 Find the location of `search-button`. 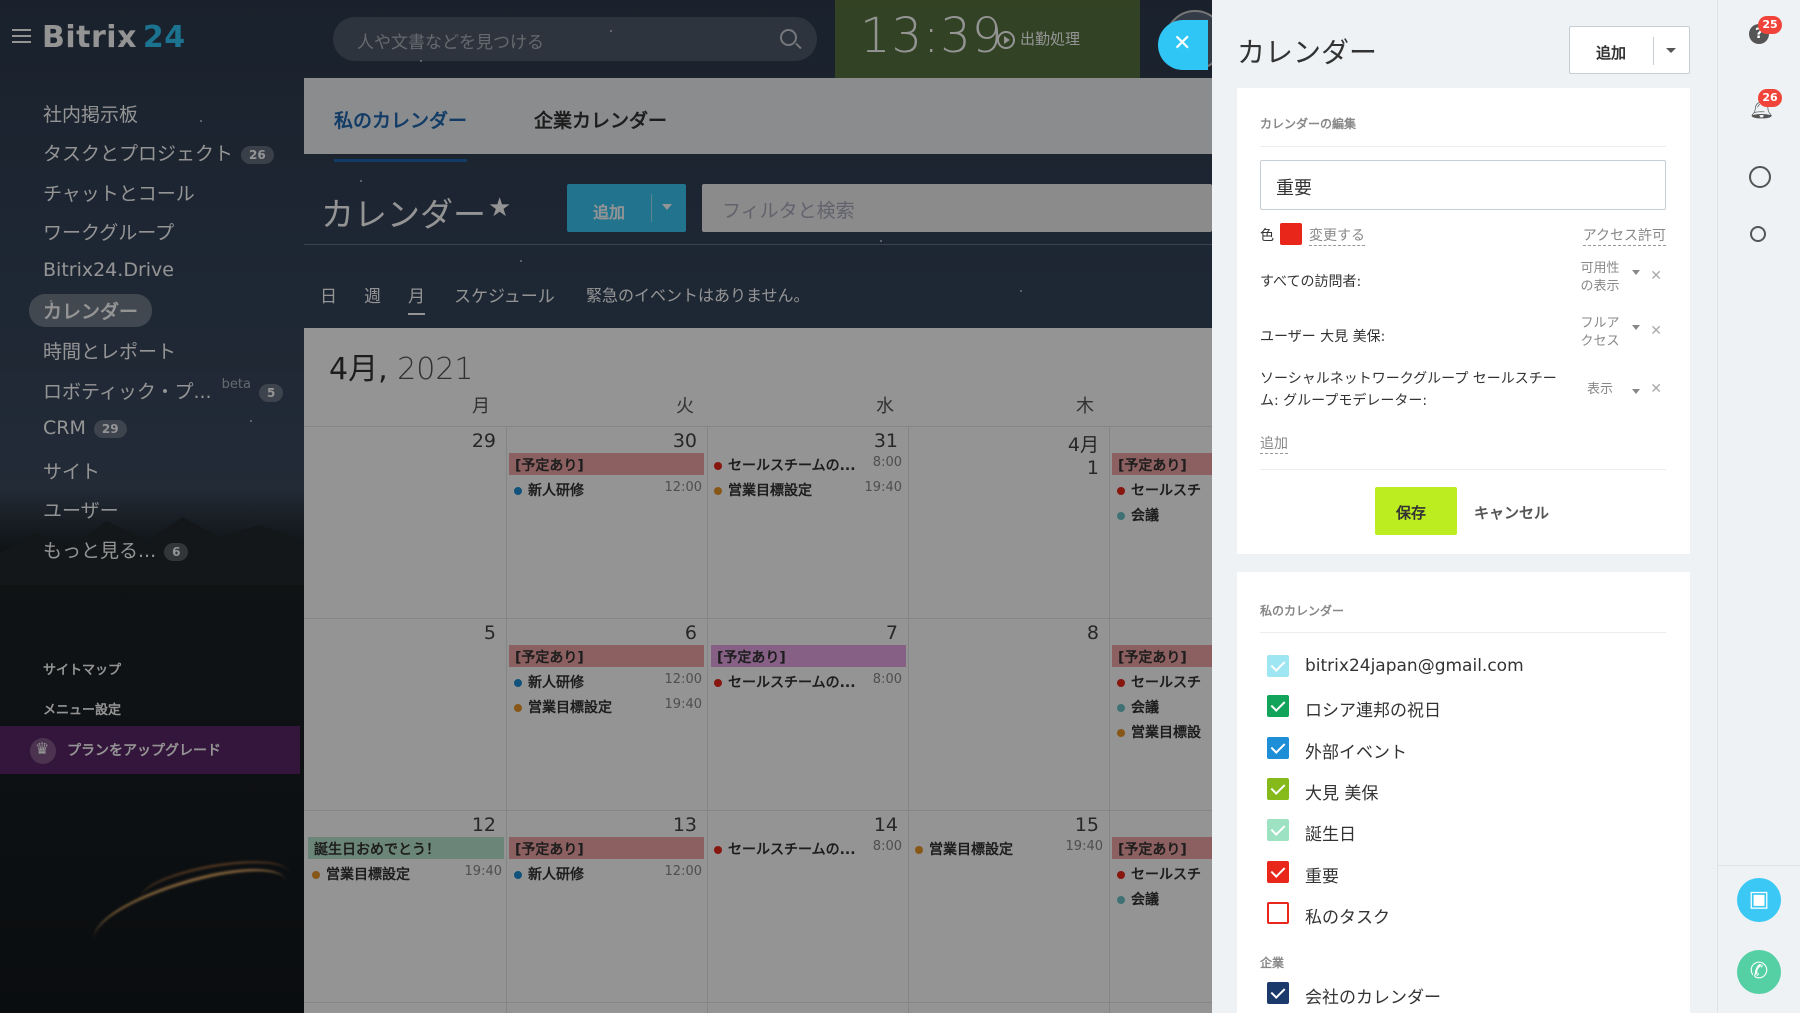

search-button is located at coordinates (1759, 237).